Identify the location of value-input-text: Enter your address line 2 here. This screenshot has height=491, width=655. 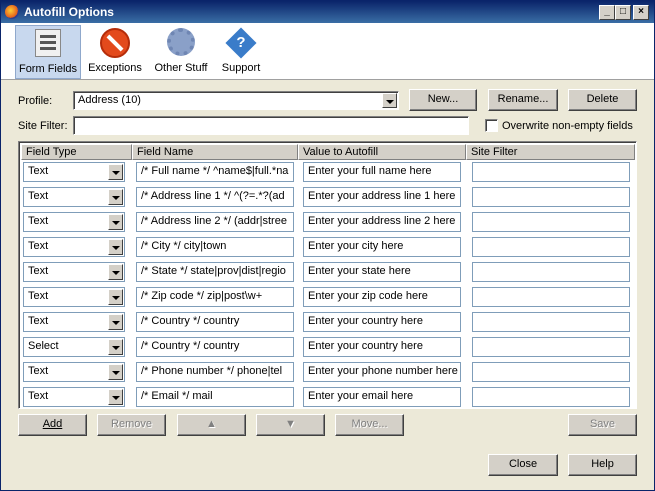
(382, 221).